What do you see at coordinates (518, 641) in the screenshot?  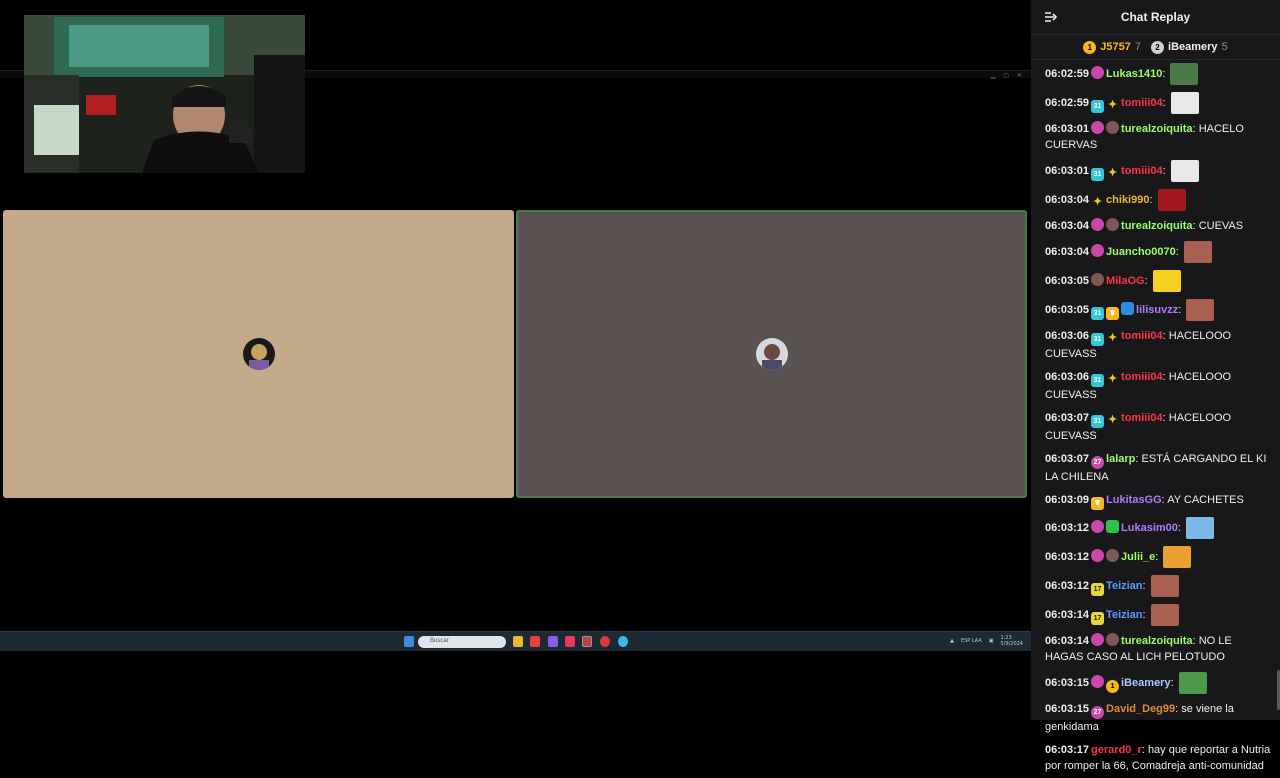 I see `file-explorer-icon` at bounding box center [518, 641].